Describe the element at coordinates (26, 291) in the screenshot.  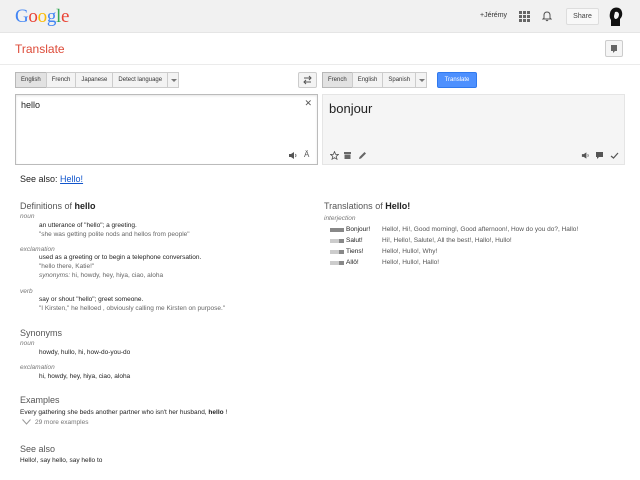
I see `pos-label: verb` at that location.